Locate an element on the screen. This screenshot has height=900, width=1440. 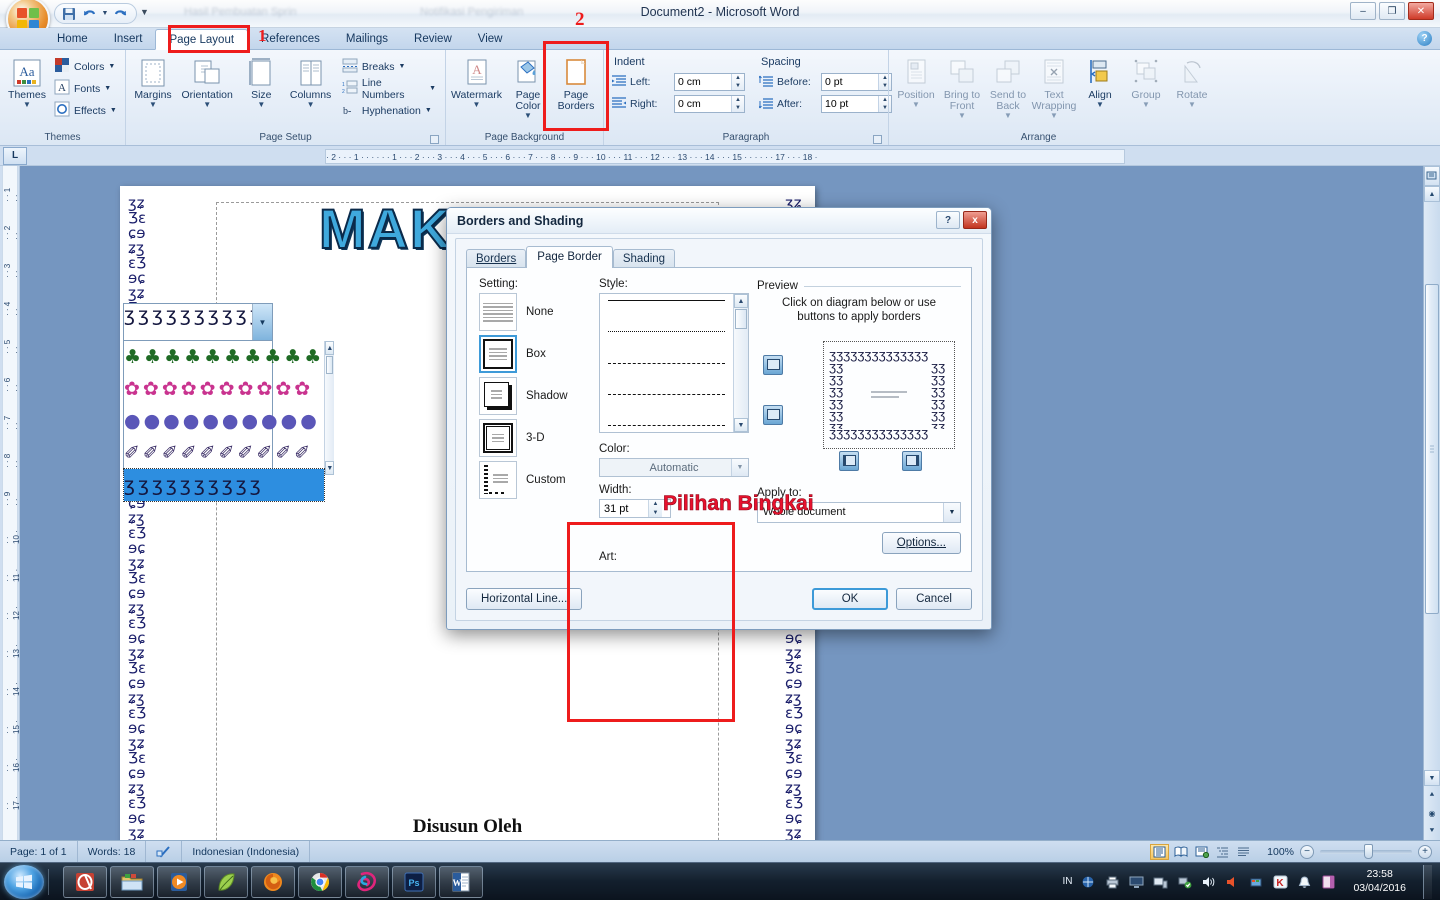
watermark-chevron-down-icon: ▼ is located at coordinates (477, 104).